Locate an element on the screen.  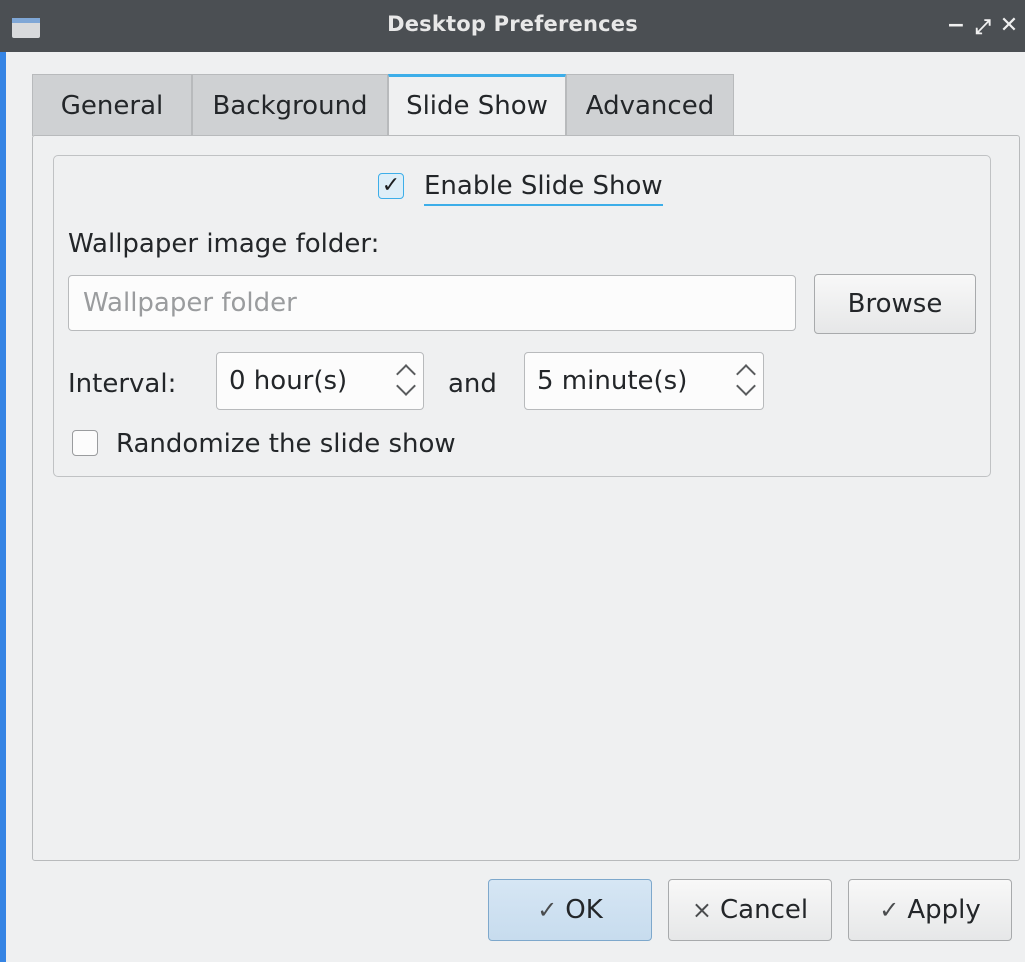
minutes-spinbox: 5 minute(s) is located at coordinates (644, 381).